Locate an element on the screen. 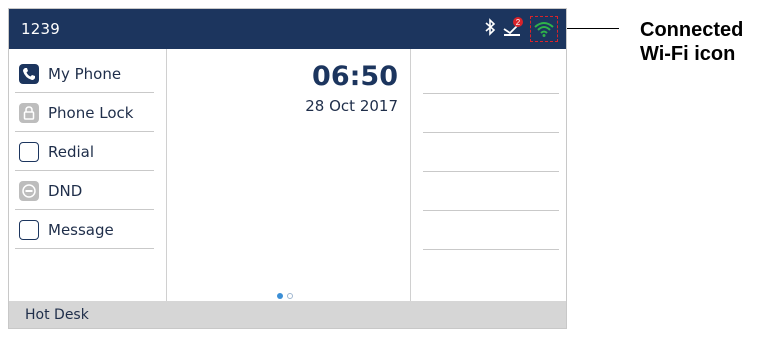 This screenshot has width=783, height=337. key-label: My Phone is located at coordinates (85, 73).